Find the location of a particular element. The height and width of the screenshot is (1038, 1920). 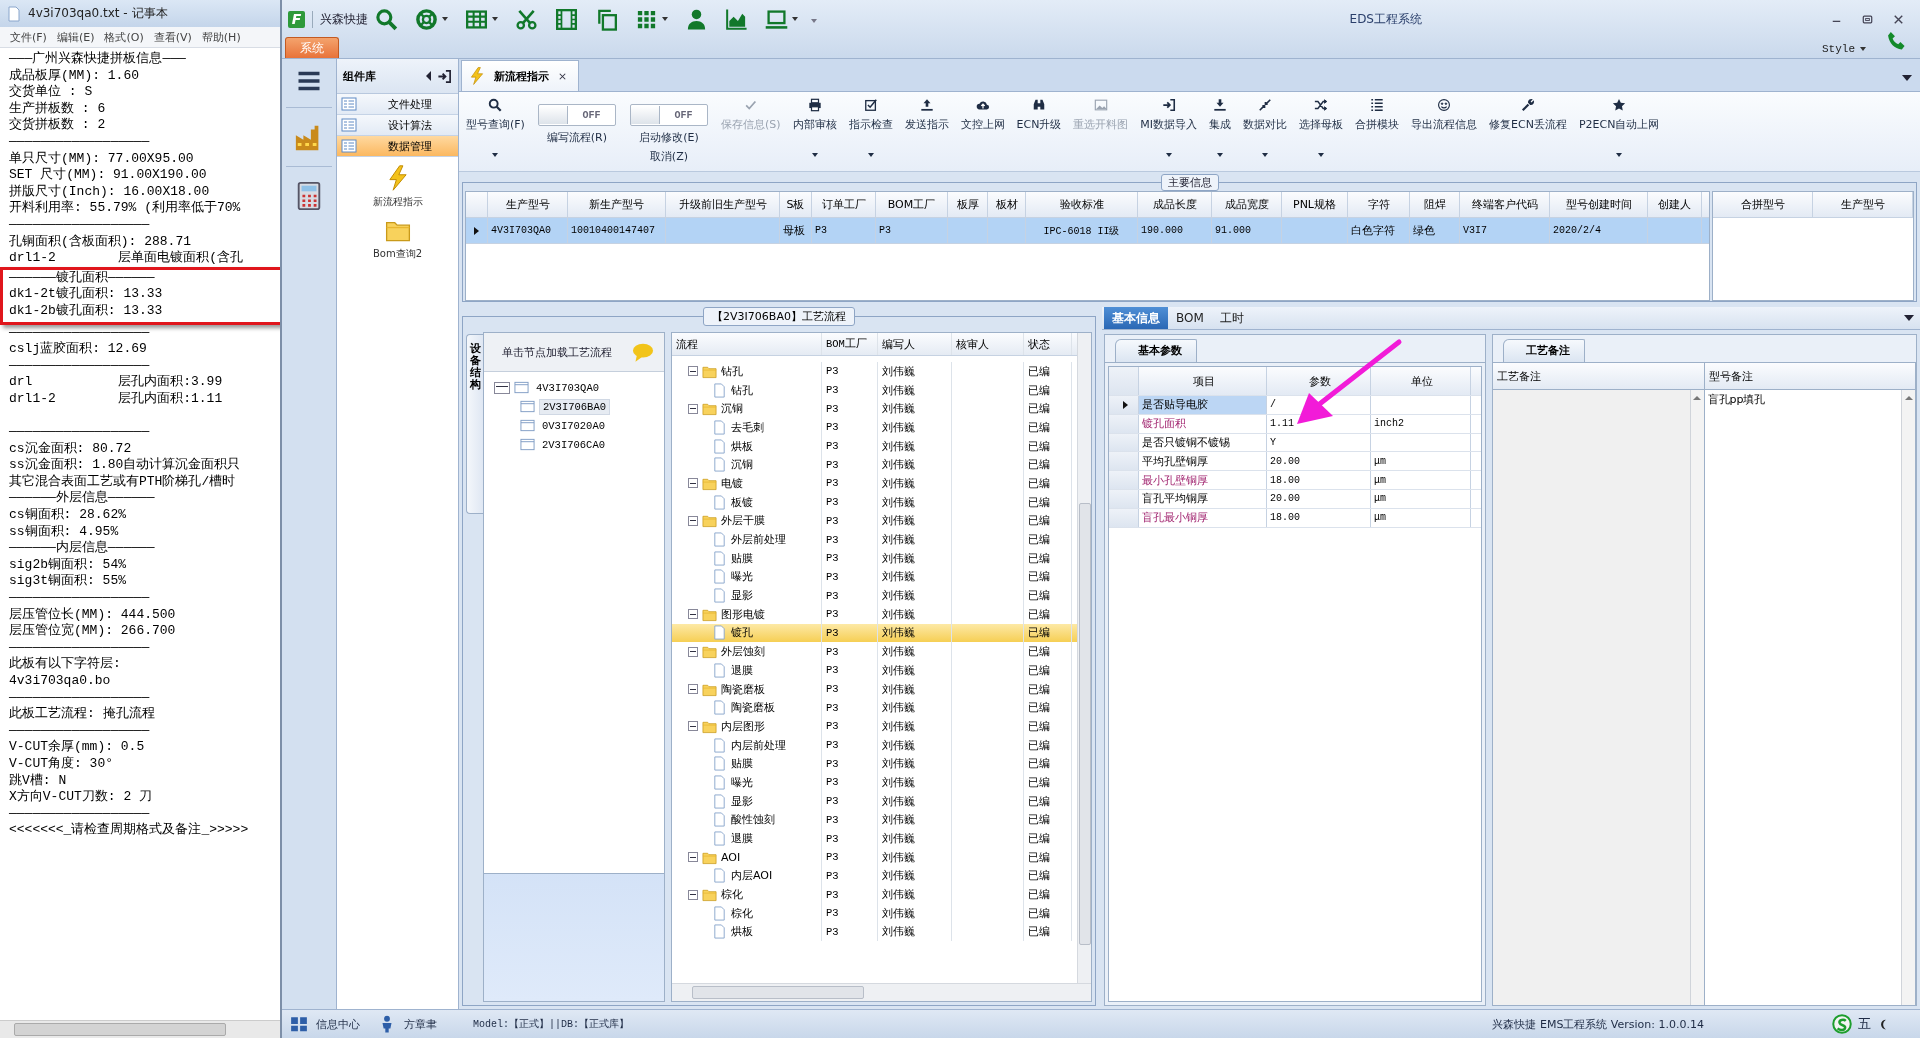

flow-row: 内层图形 P3 刘伟巍 已编 is located at coordinates (874, 726).